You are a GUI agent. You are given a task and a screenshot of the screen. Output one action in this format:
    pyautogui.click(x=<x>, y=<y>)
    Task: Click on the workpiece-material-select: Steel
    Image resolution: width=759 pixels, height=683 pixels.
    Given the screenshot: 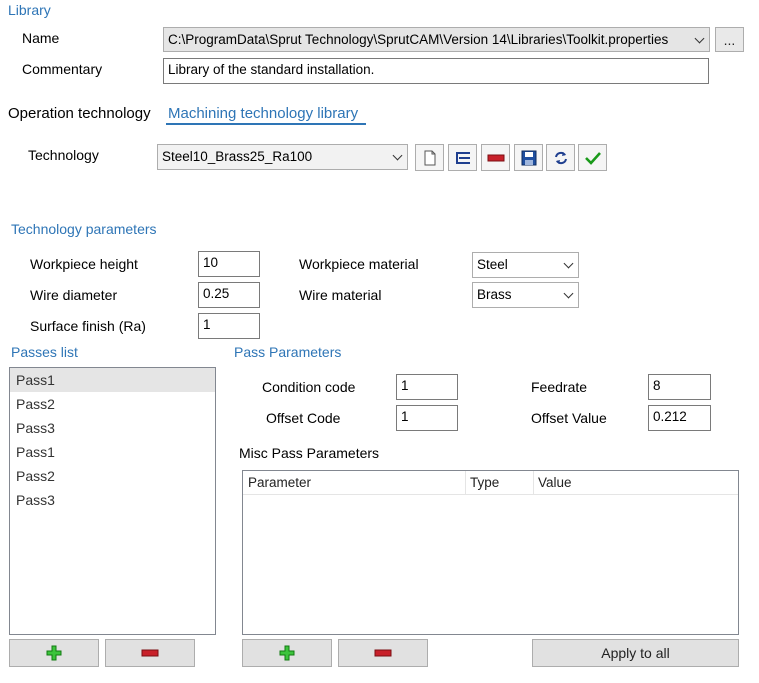 What is the action you would take?
    pyautogui.click(x=525, y=265)
    